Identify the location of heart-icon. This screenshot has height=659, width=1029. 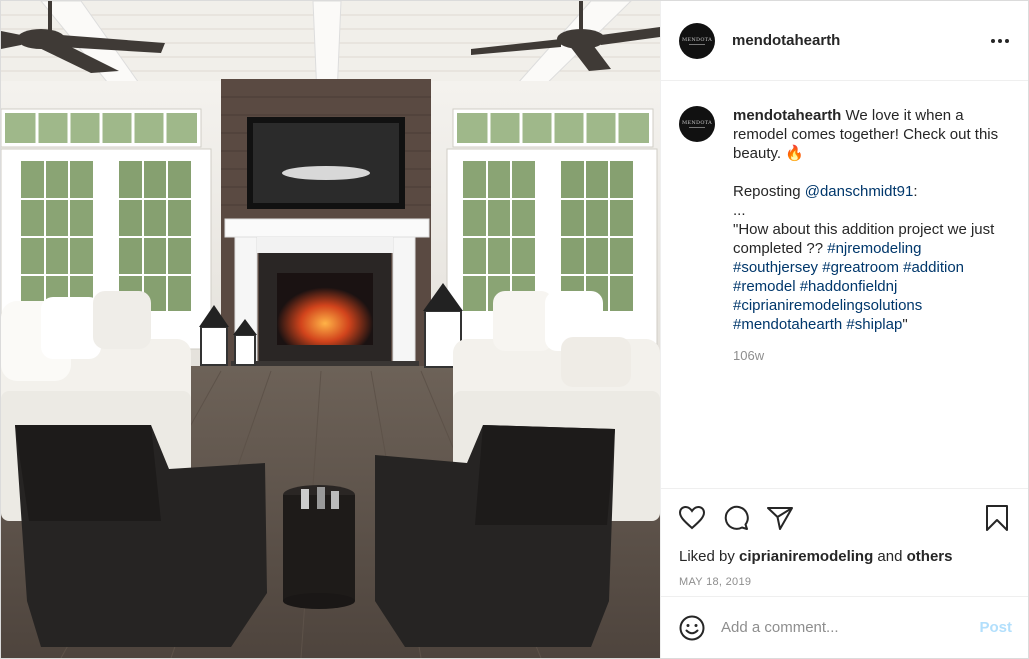
(692, 518).